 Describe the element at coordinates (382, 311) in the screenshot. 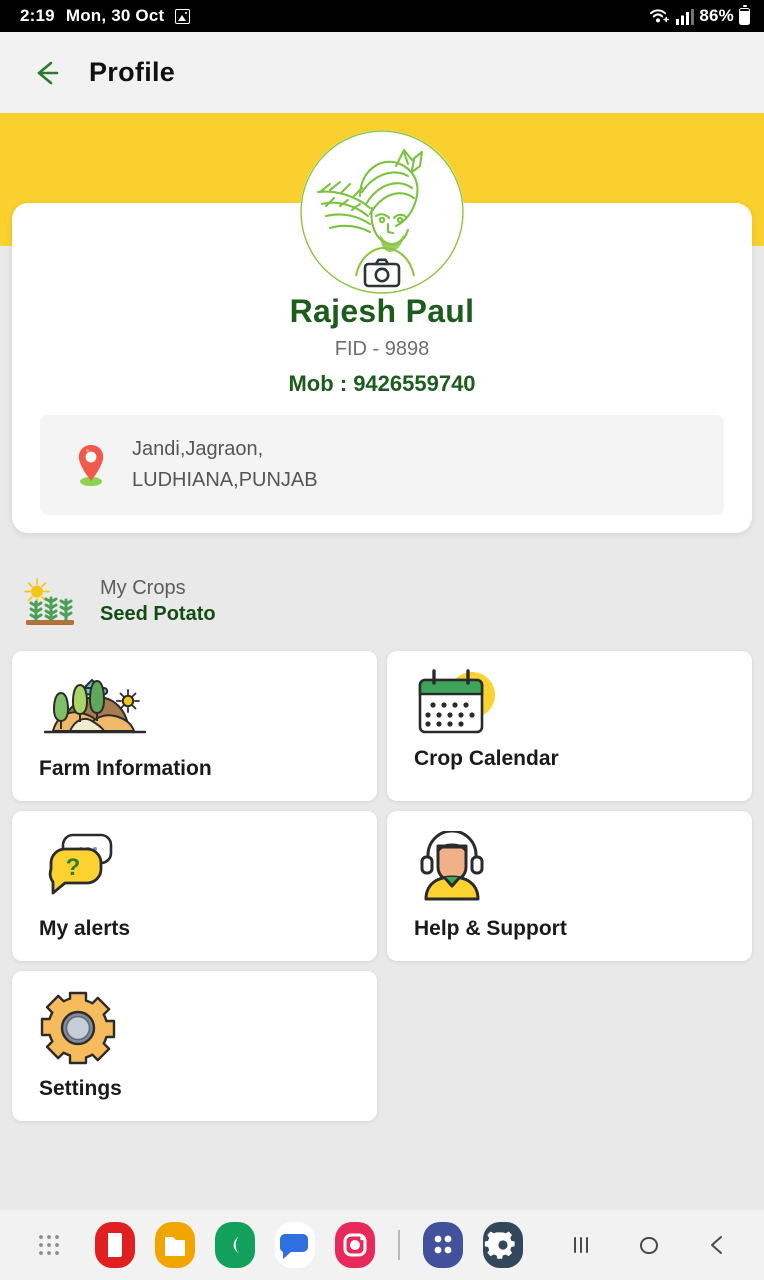

I see `profile-name: Rajesh Paul` at that location.